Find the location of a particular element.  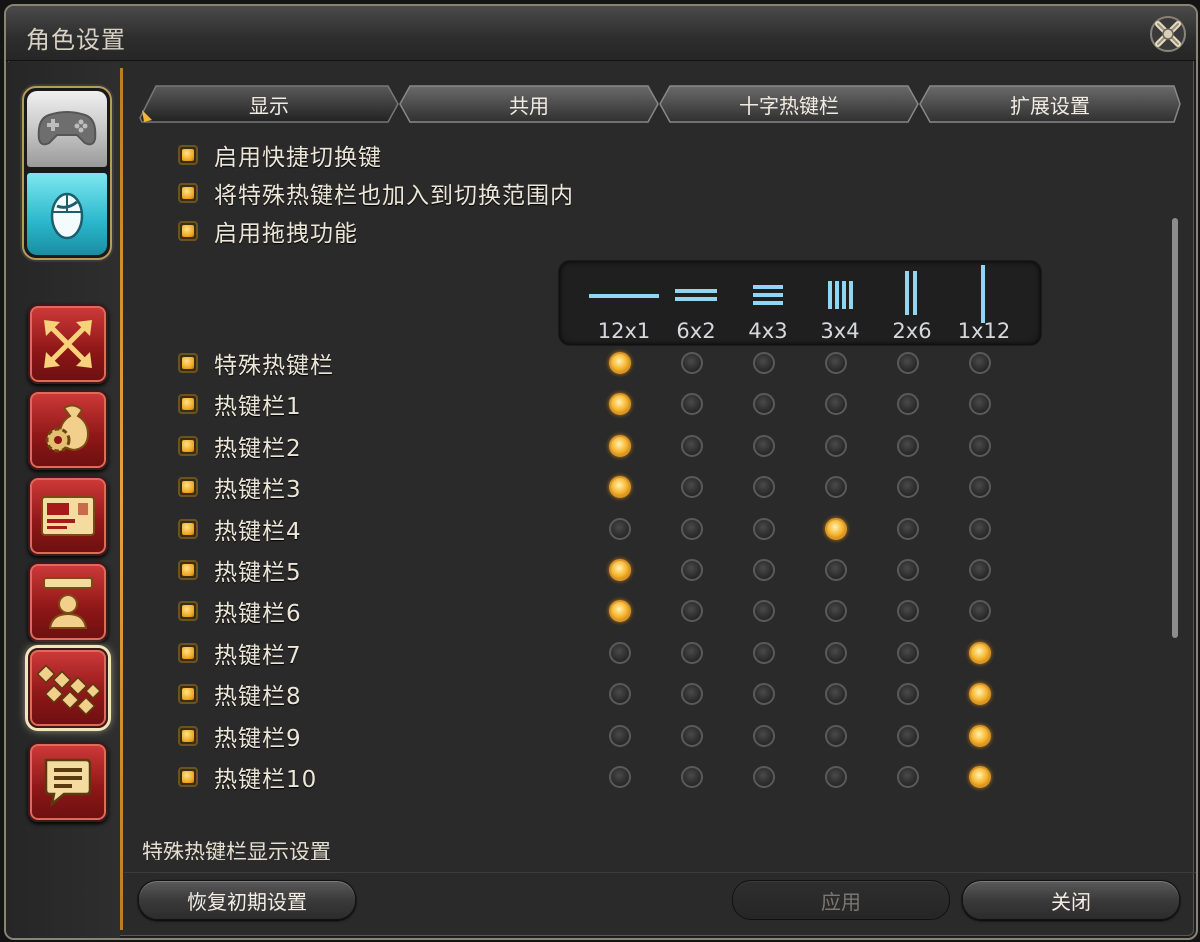

tab-shared: 共用 is located at coordinates (529, 104).